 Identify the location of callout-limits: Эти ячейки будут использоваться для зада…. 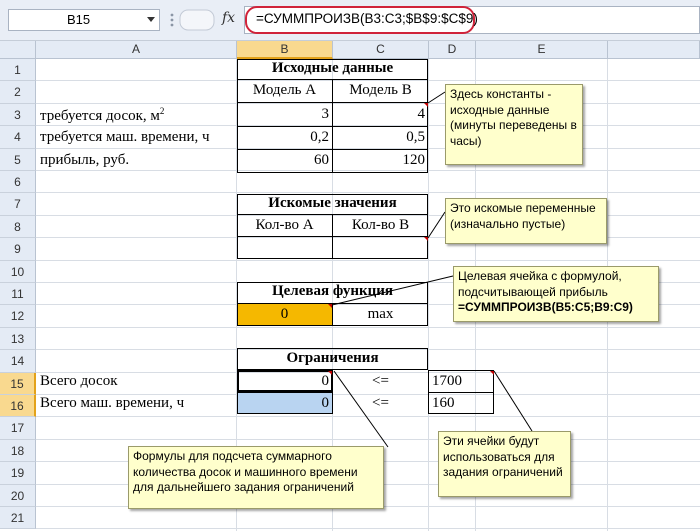
(504, 464).